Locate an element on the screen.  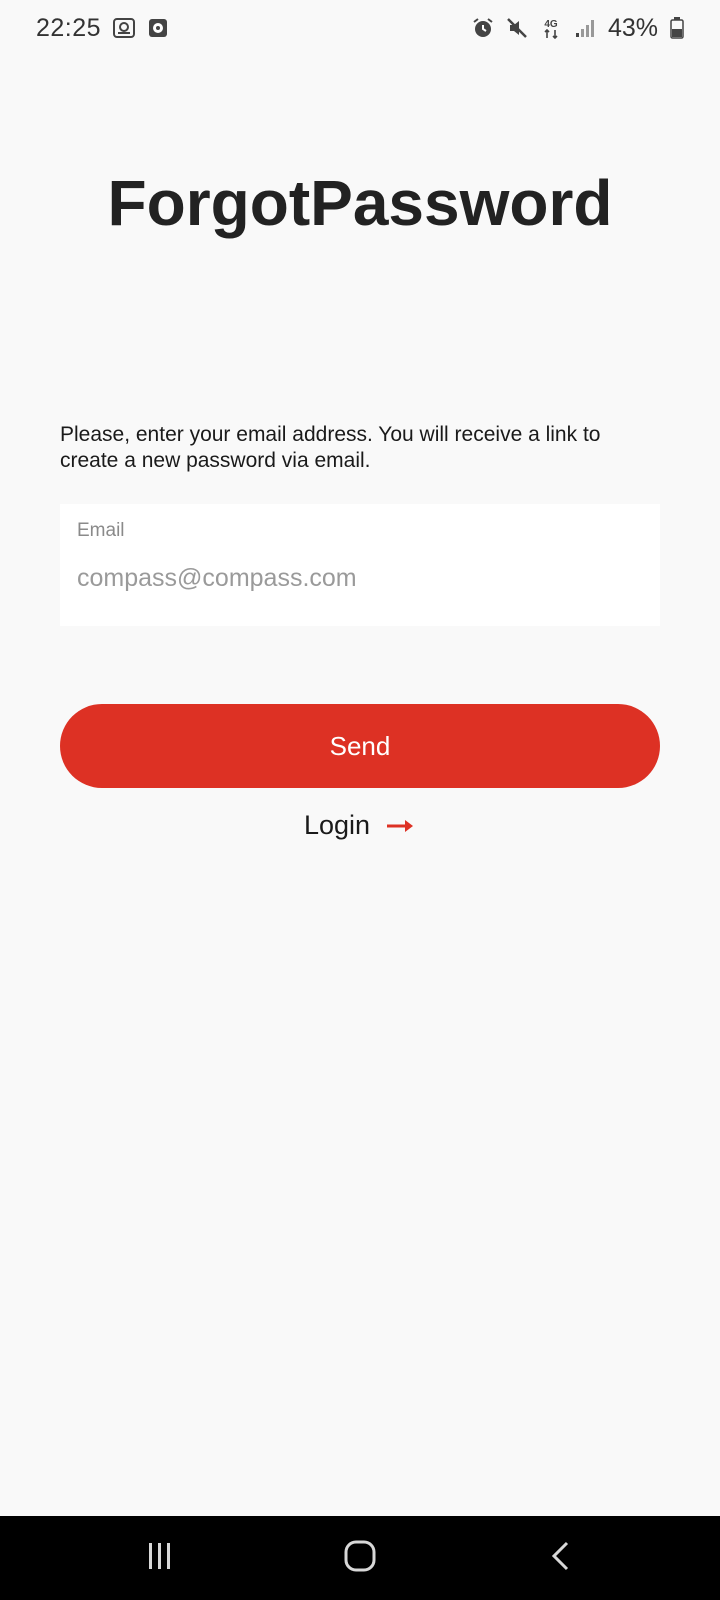
status-left: 22:25 is located at coordinates (102, 28).